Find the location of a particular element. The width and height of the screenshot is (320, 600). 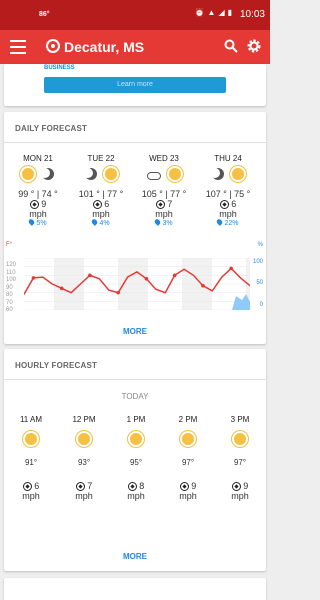

precip-chance: 4% is located at coordinates (104, 224).